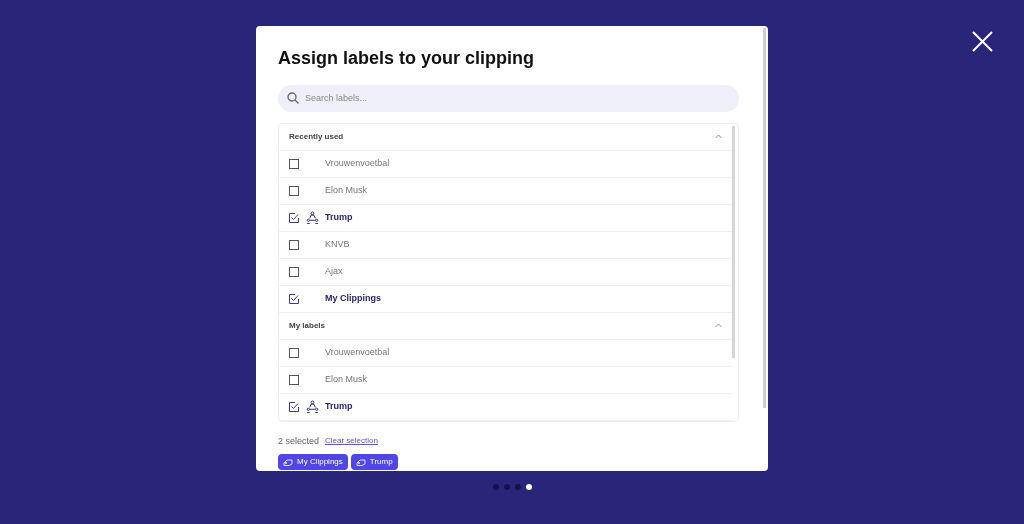  I want to click on label-row: My Clippings, so click(505, 299).